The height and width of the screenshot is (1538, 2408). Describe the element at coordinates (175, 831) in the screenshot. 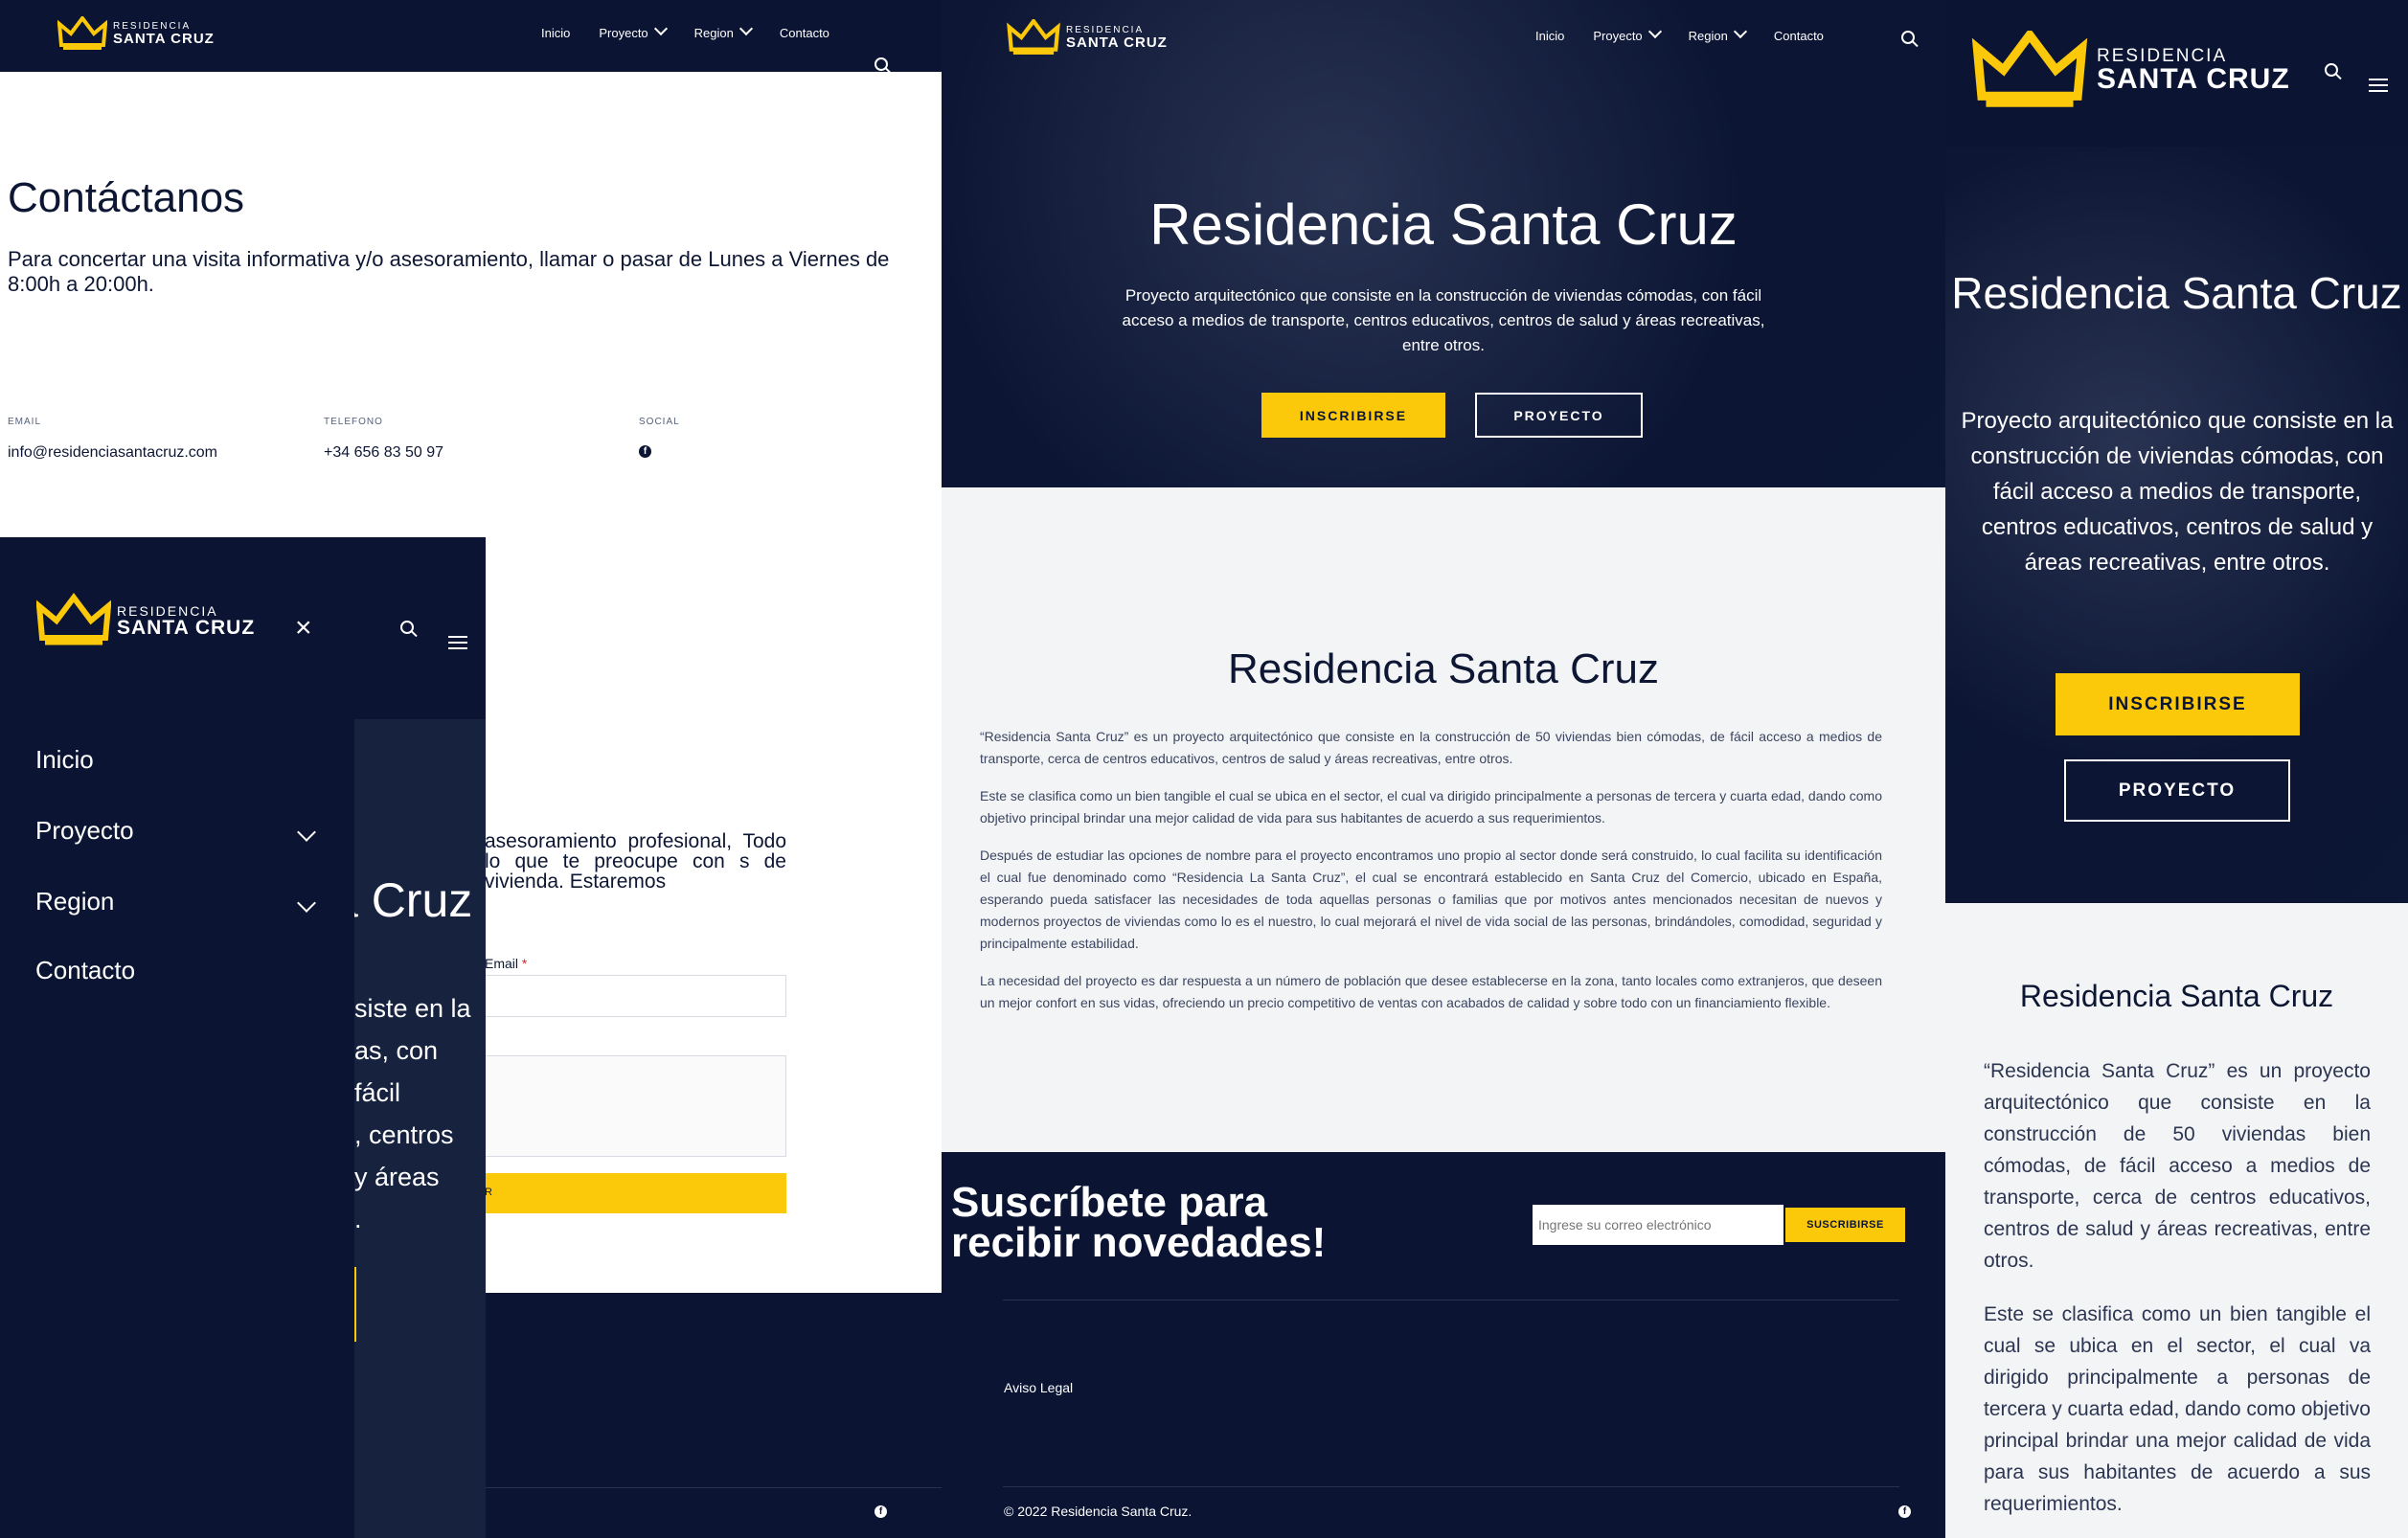

I see `menu-item-proyecto: Proyecto` at that location.